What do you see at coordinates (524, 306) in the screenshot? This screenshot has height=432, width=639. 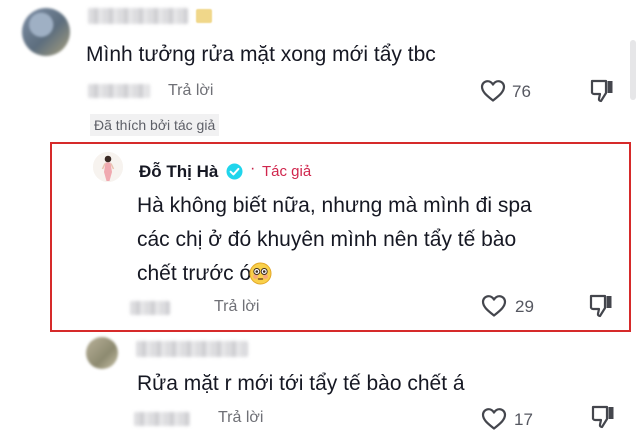 I see `like-count: 29` at bounding box center [524, 306].